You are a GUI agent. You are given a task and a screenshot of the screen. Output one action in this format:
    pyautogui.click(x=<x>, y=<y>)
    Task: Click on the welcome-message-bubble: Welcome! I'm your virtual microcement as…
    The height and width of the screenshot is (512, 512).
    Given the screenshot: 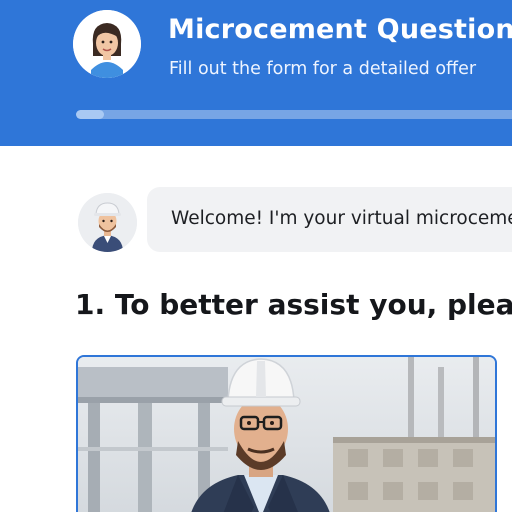 What is the action you would take?
    pyautogui.click(x=329, y=219)
    